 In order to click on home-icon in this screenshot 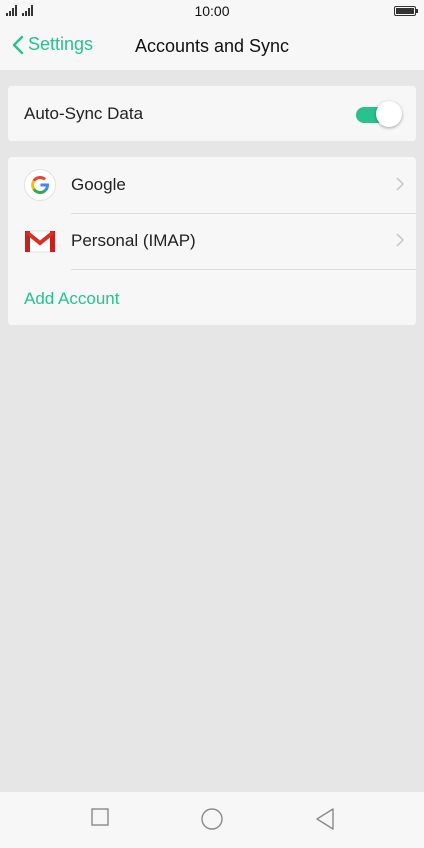, I will do `click(212, 819)`.